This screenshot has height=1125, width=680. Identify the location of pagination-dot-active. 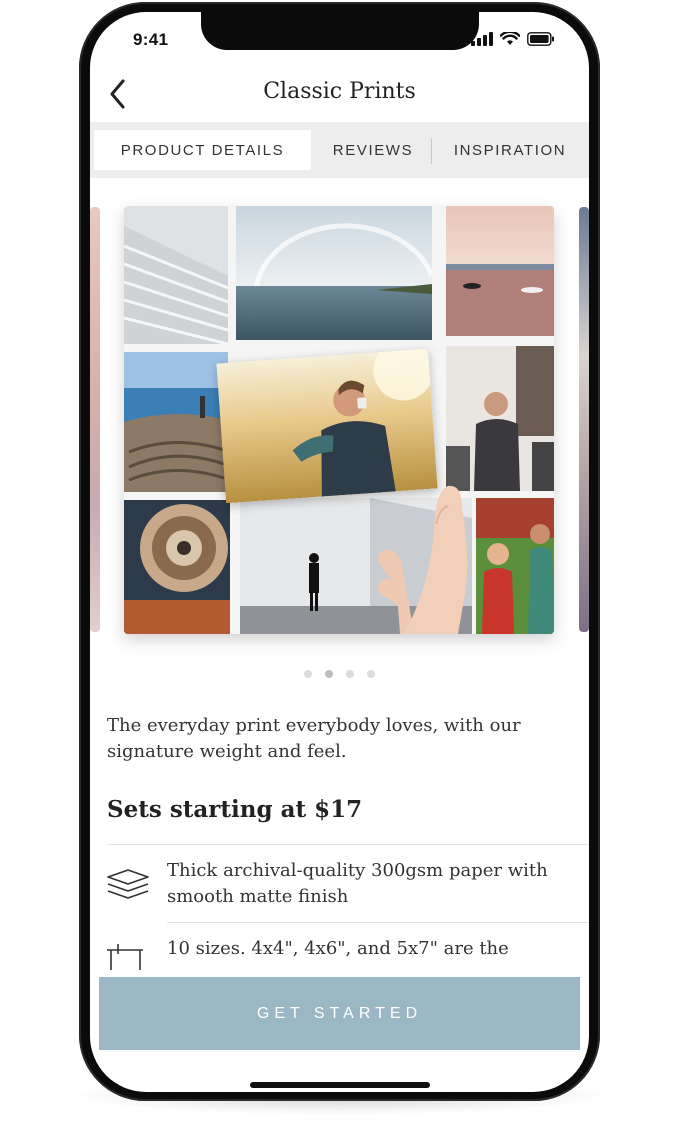
(329, 674).